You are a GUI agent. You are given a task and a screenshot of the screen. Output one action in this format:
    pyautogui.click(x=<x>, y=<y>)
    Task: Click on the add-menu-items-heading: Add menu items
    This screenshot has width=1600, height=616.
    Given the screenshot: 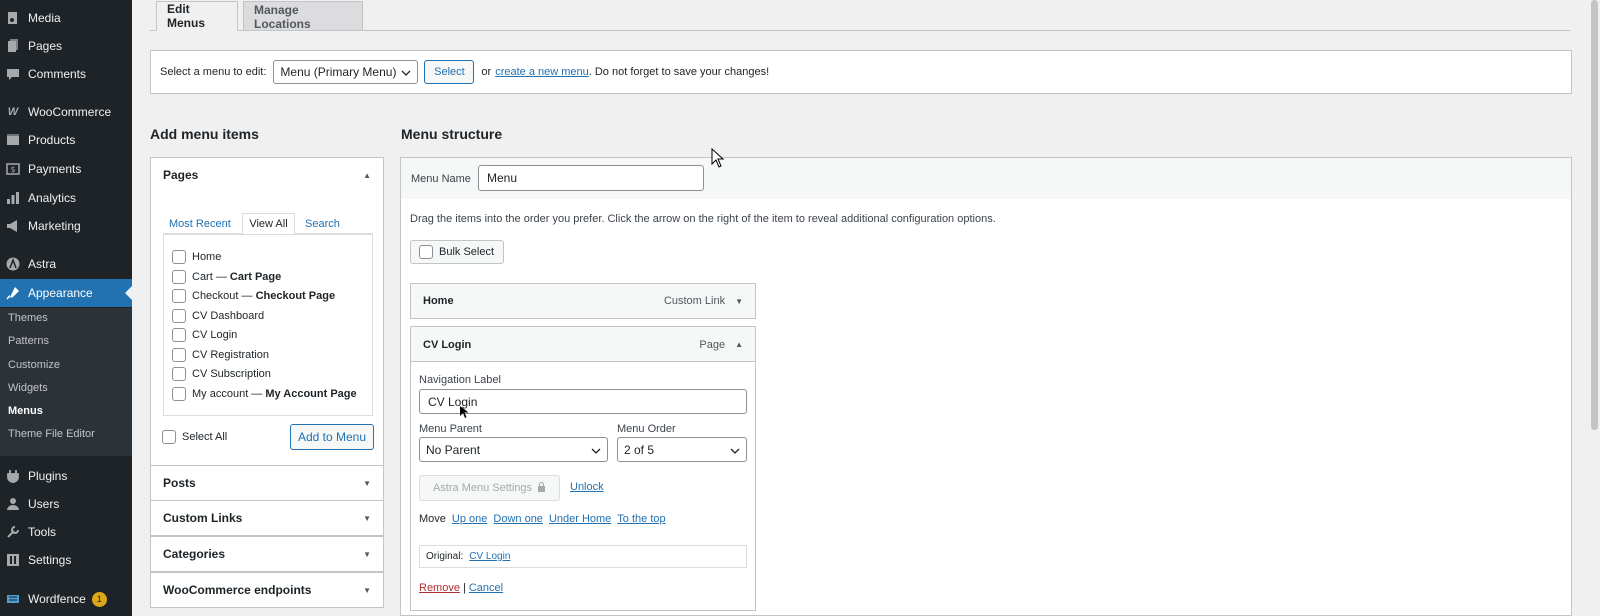 What is the action you would take?
    pyautogui.click(x=204, y=134)
    